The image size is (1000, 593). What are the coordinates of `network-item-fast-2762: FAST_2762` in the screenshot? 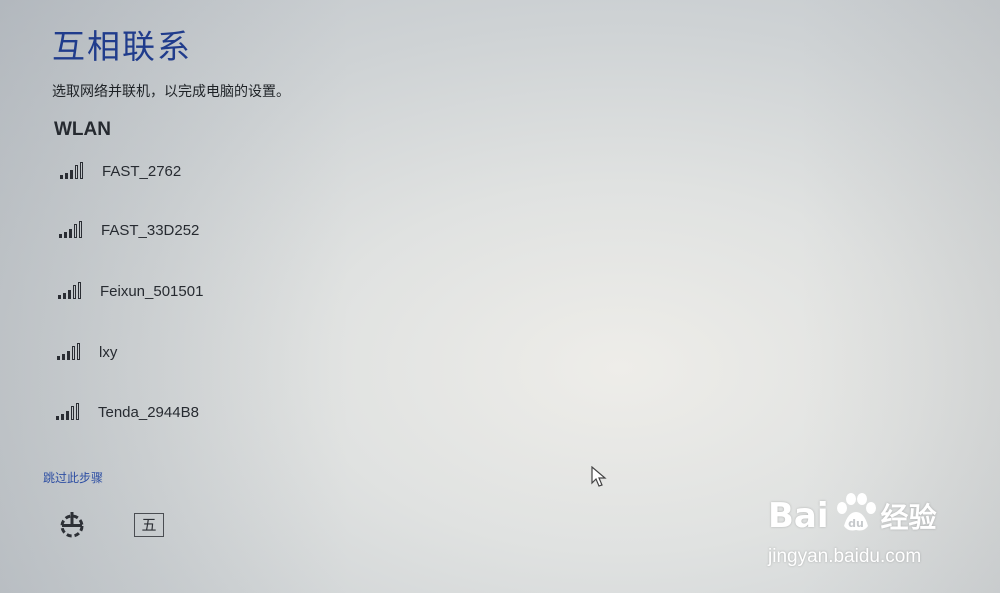 It's located at (210, 171).